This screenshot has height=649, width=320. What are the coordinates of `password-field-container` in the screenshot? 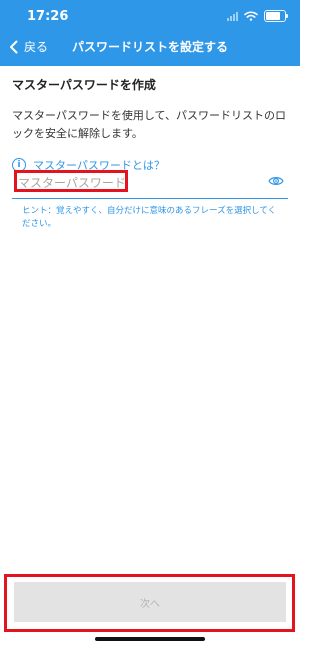 It's located at (150, 183).